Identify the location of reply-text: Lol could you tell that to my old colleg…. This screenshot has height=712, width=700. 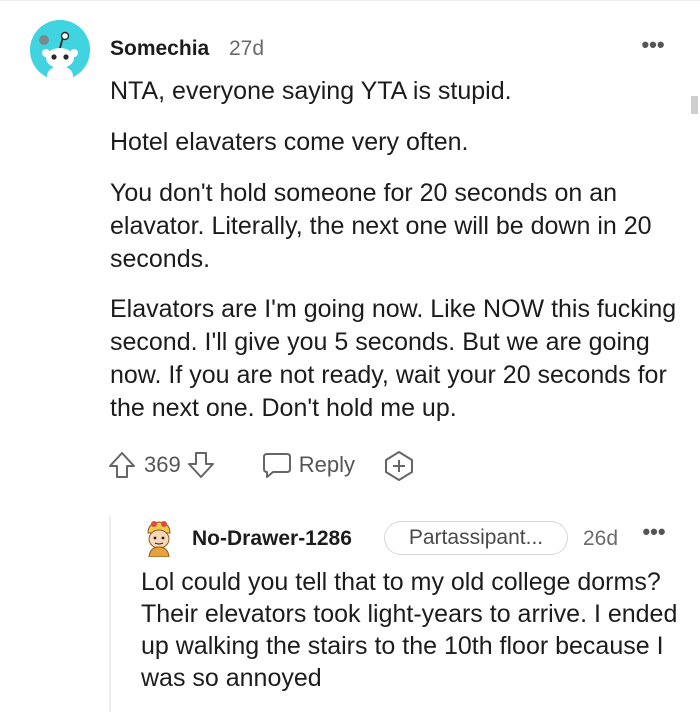
(409, 630).